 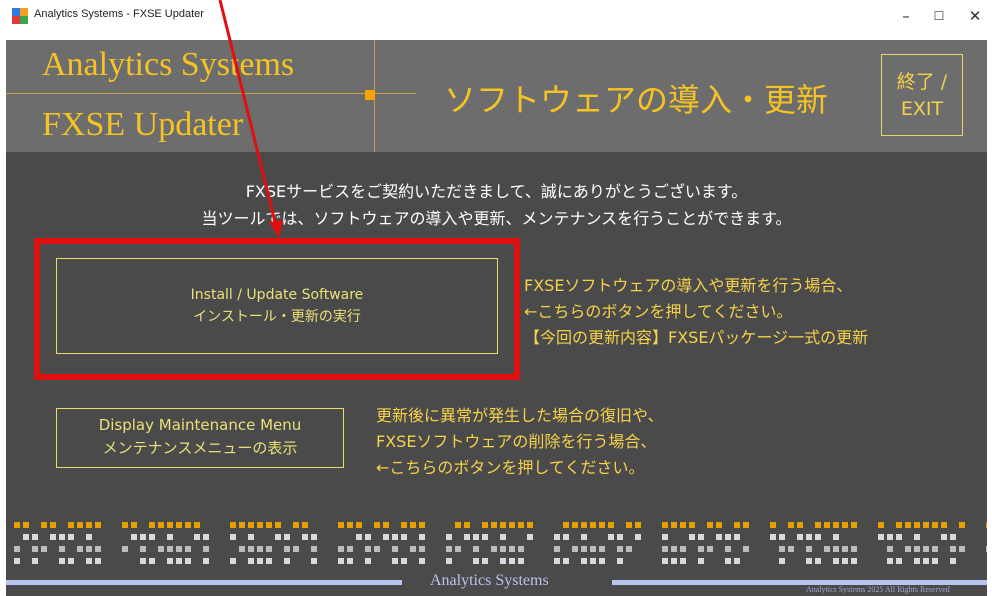 What do you see at coordinates (696, 337) in the screenshot?
I see `install-desc-line-3: 【今回の更新内容】FXSEパッケージ一式の更新` at bounding box center [696, 337].